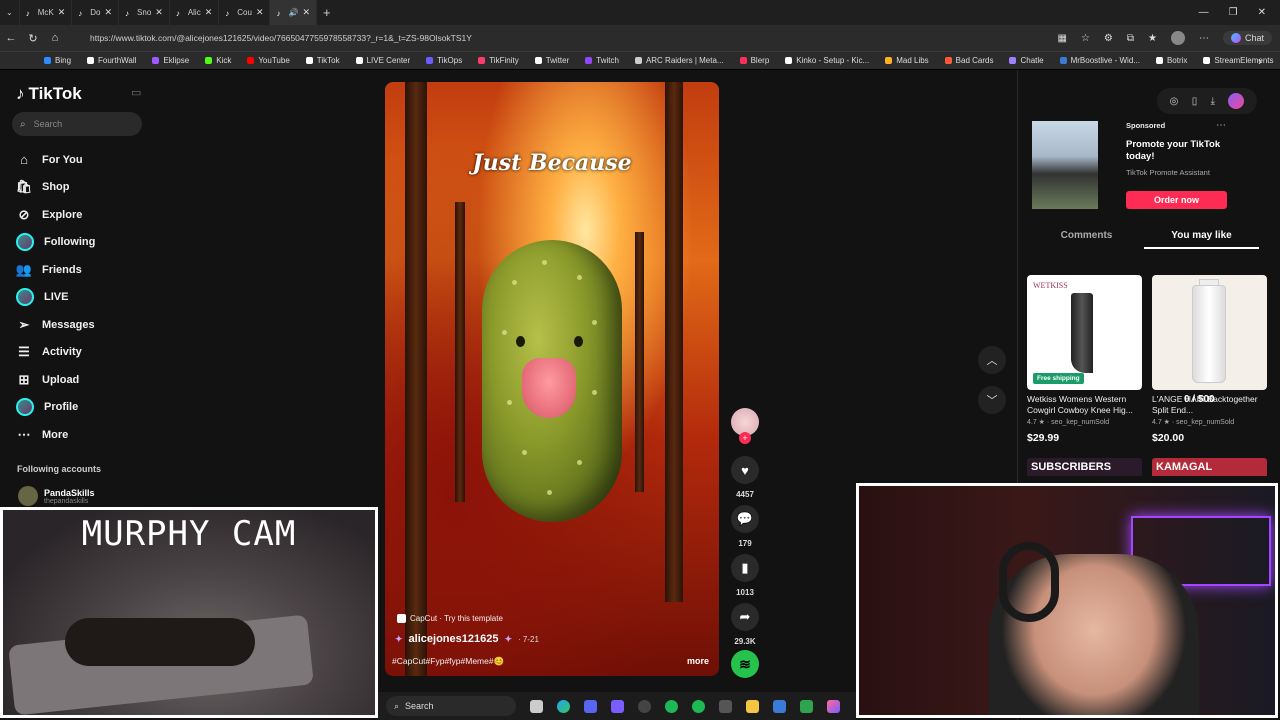  Describe the element at coordinates (11, 38) in the screenshot. I see `back-icon: ←` at that location.